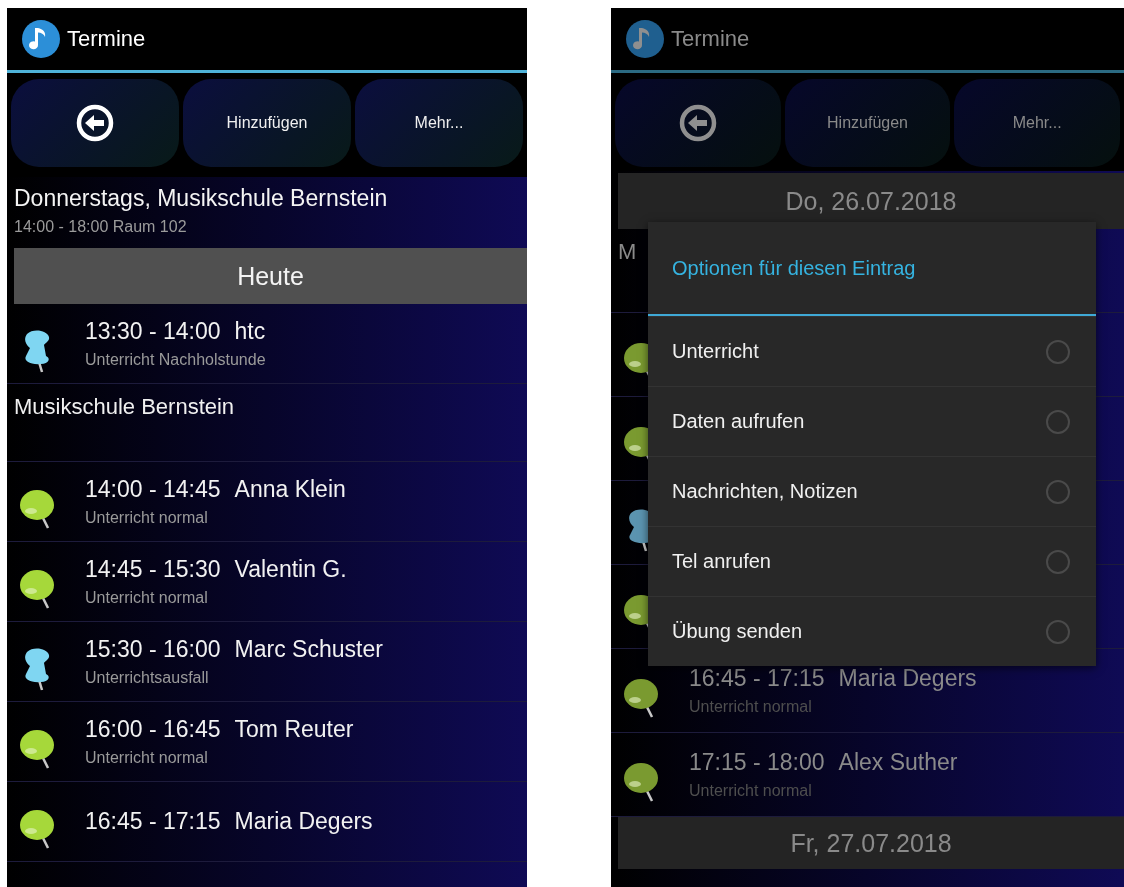 The width and height of the screenshot is (1124, 887). Describe the element at coordinates (147, 678) in the screenshot. I see `lesson-type: Unterrichtsausfall` at that location.